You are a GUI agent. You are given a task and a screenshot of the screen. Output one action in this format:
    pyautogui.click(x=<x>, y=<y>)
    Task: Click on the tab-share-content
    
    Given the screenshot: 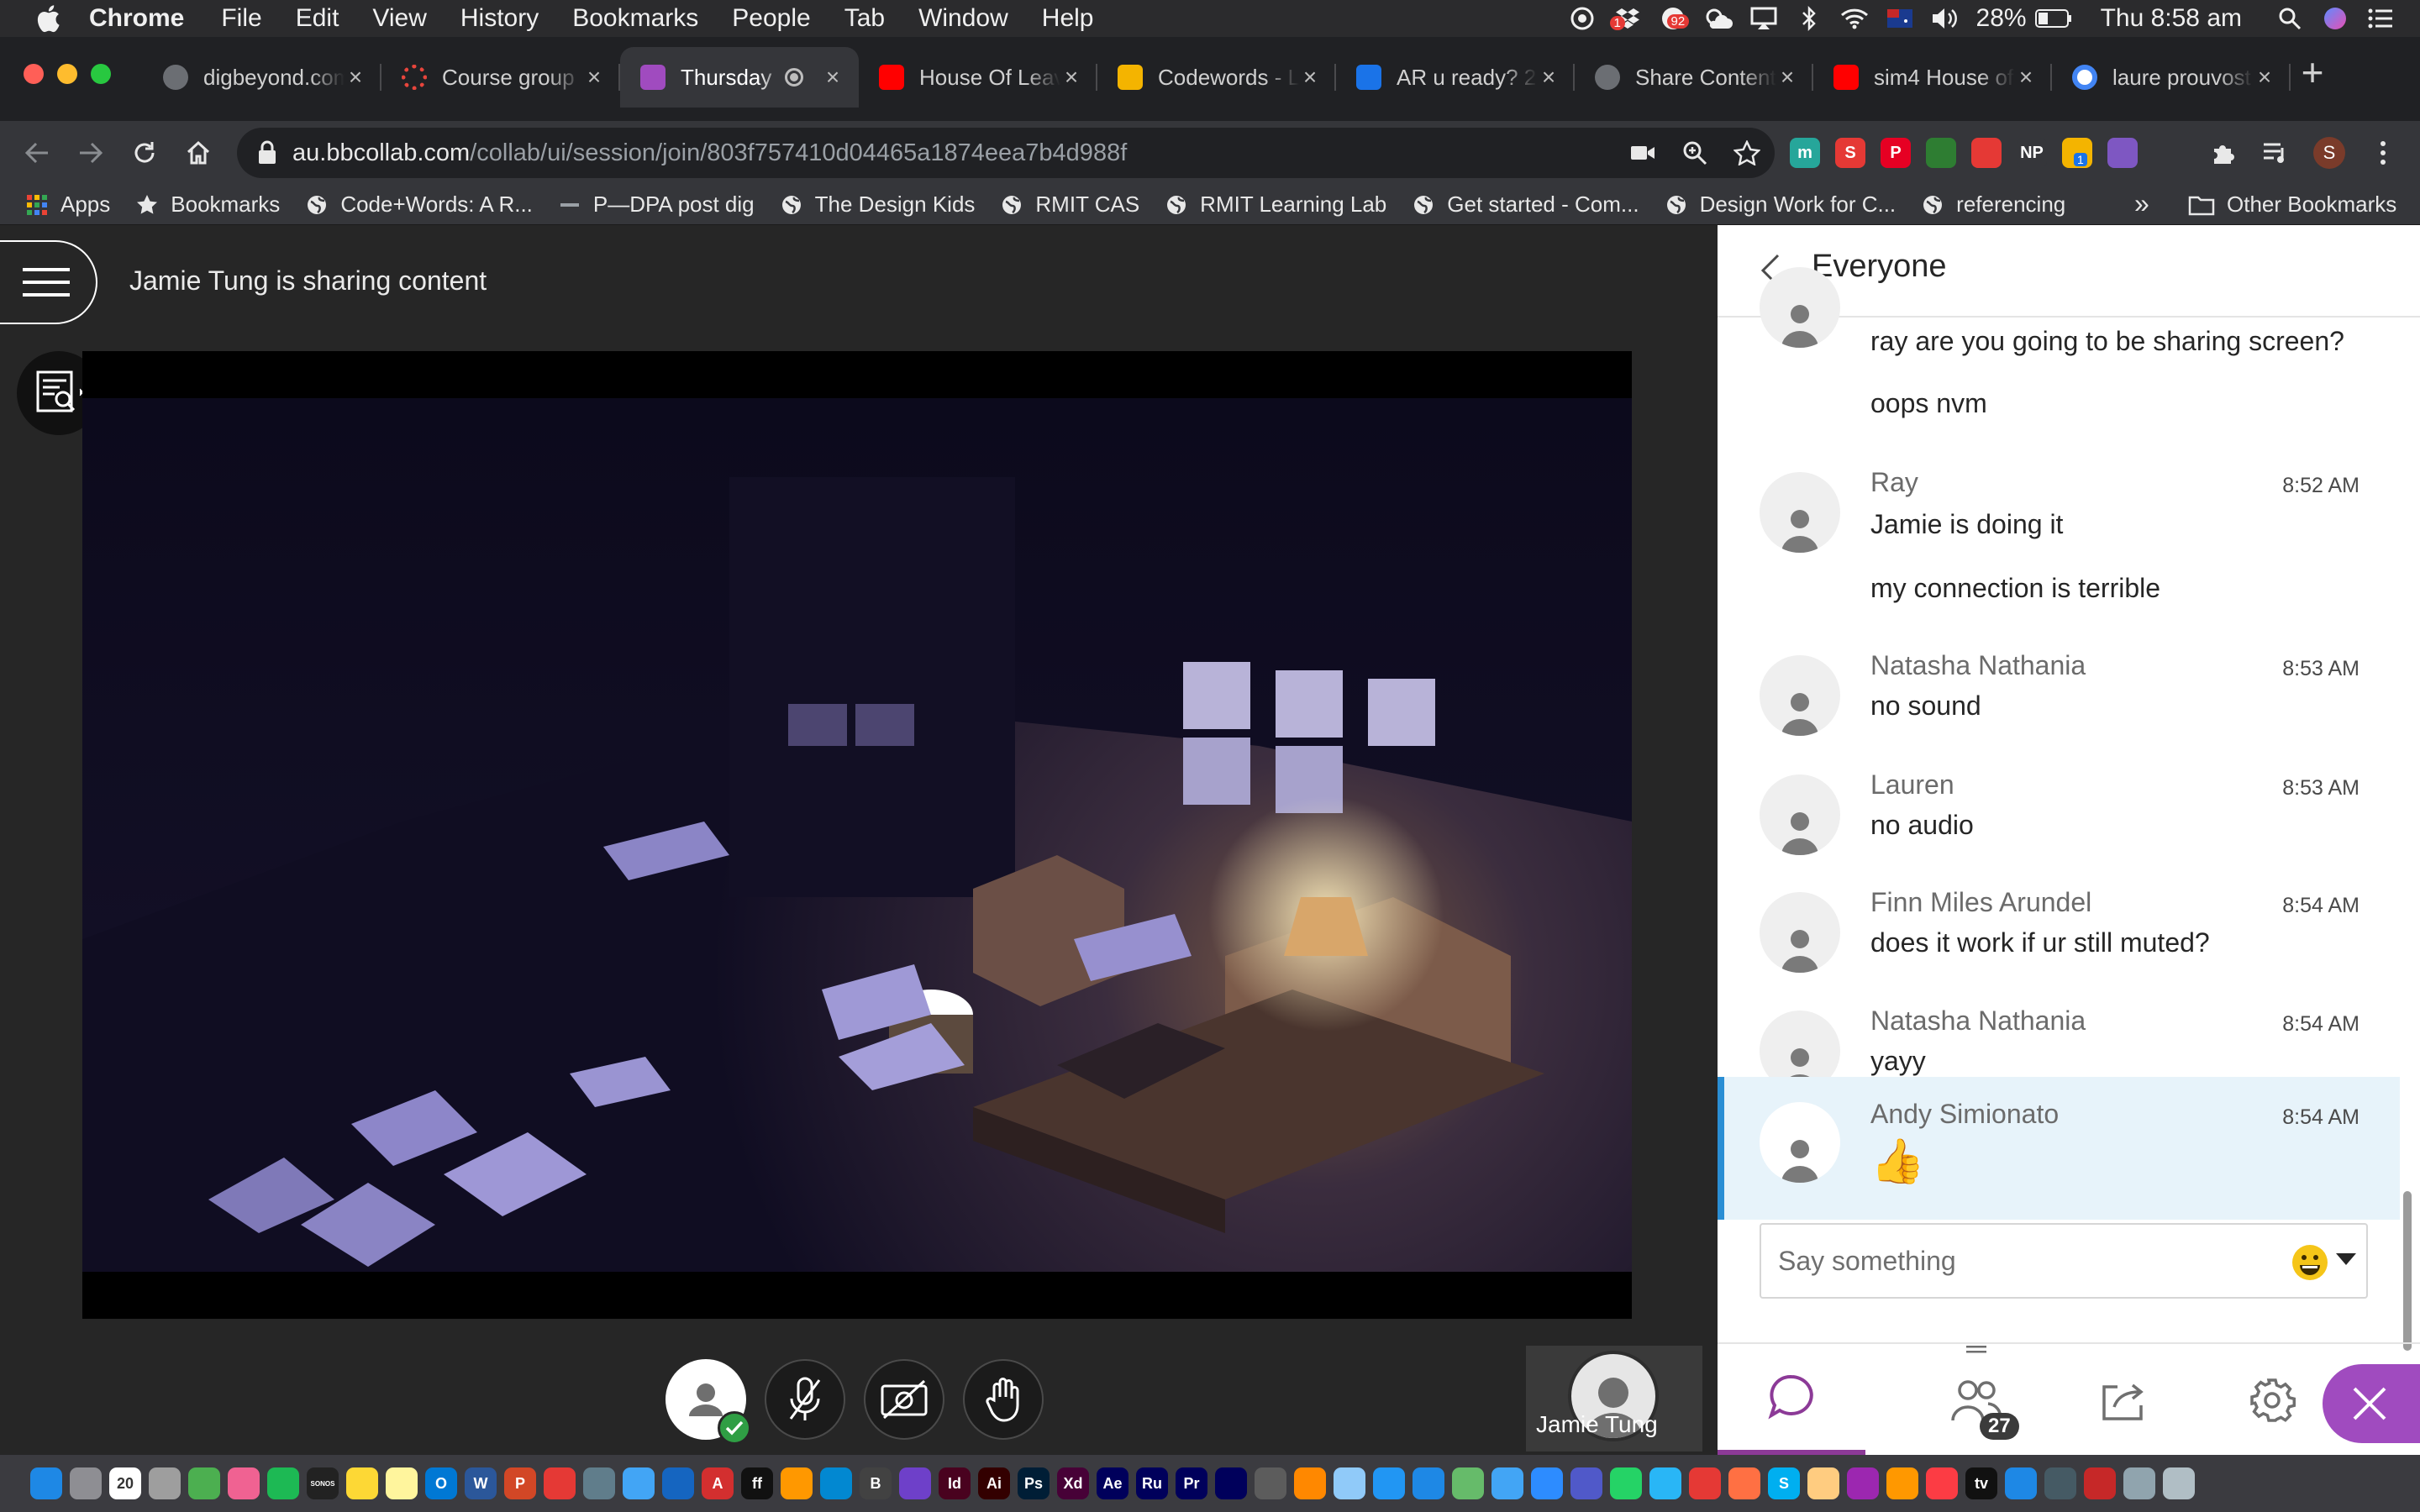 What is the action you would take?
    pyautogui.click(x=2124, y=1400)
    